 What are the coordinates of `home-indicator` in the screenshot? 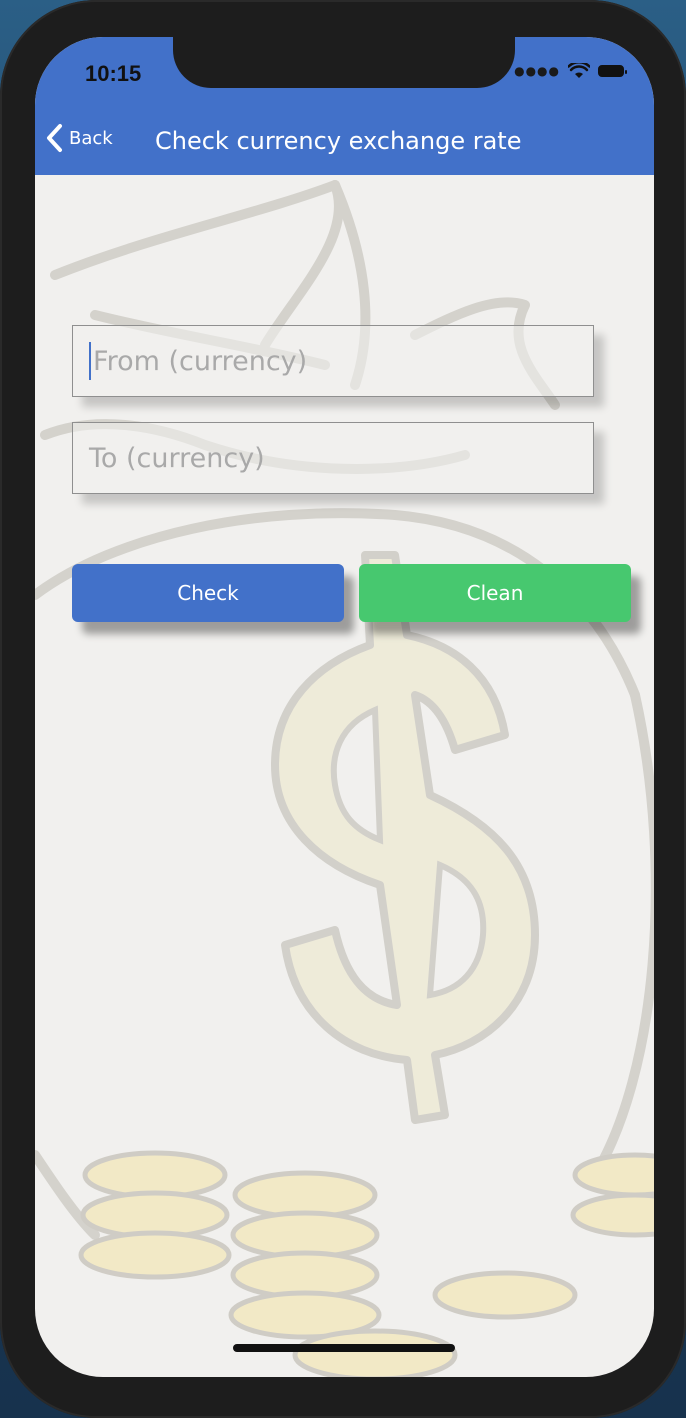 It's located at (344, 1348).